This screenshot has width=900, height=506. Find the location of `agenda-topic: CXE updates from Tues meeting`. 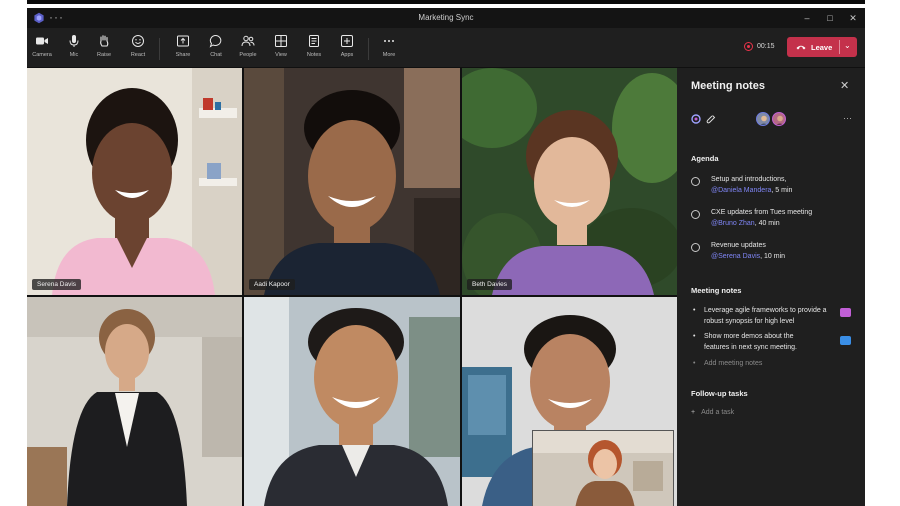

agenda-topic: CXE updates from Tues meeting is located at coordinates (762, 212).